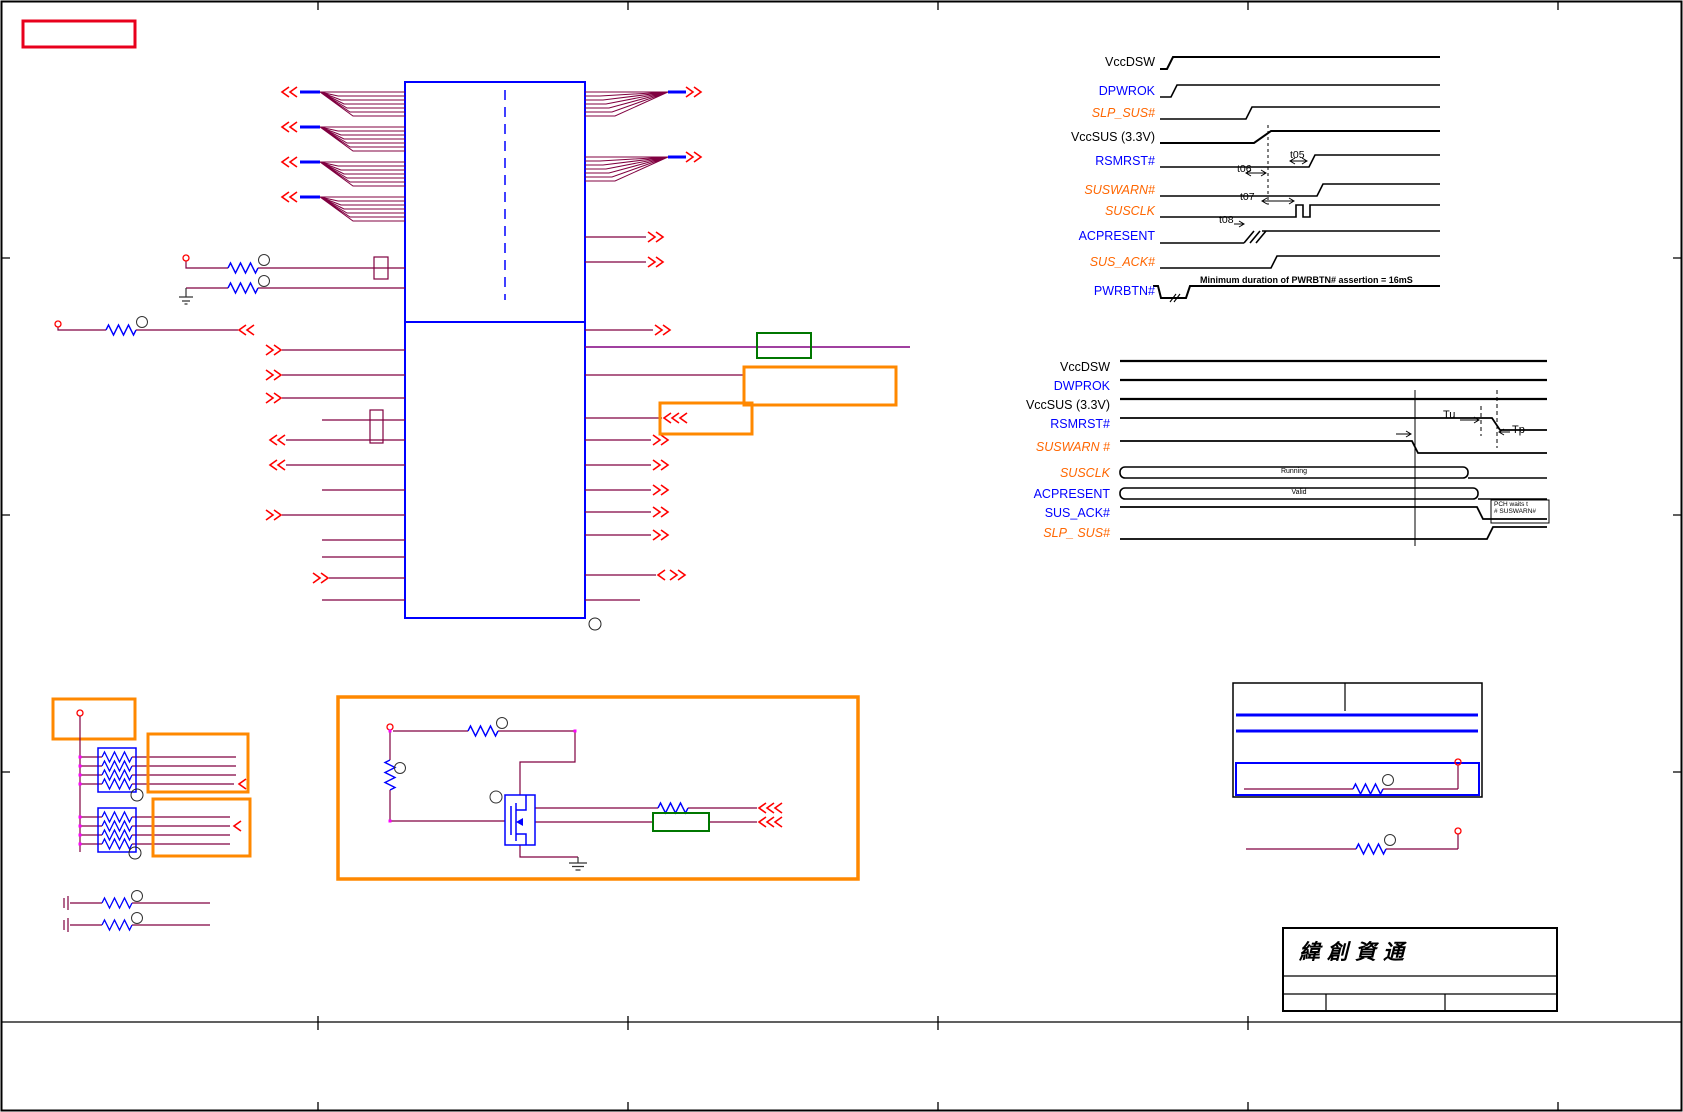 This screenshot has height=1112, width=1683. Describe the element at coordinates (335, 472) in the screenshot. I see `ic-lower-left-pins` at that location.